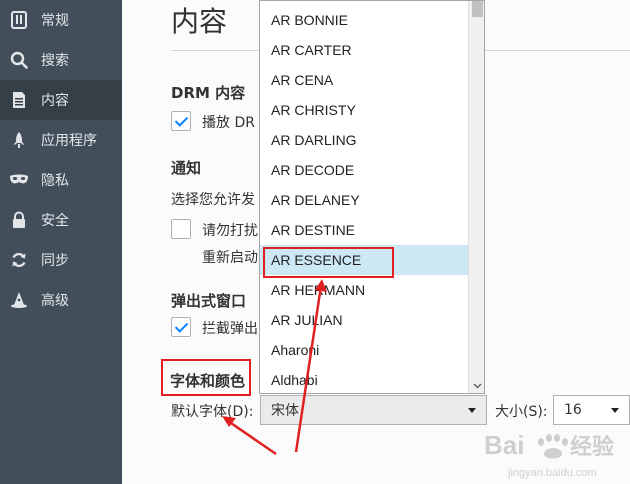  Describe the element at coordinates (310, 366) in the screenshot. I see `arrow-to-selected-option-icon` at that location.